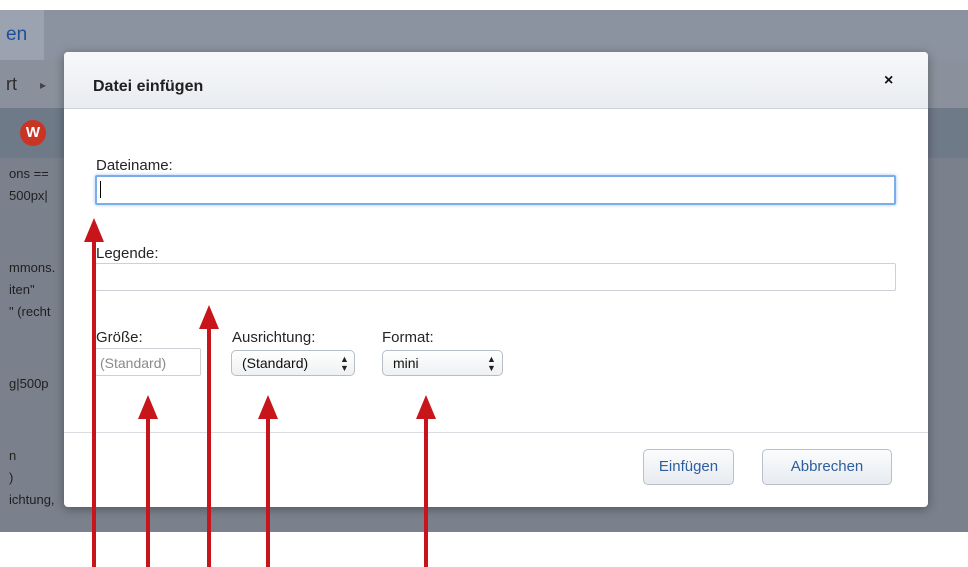  I want to click on editor-line: n, so click(13, 455).